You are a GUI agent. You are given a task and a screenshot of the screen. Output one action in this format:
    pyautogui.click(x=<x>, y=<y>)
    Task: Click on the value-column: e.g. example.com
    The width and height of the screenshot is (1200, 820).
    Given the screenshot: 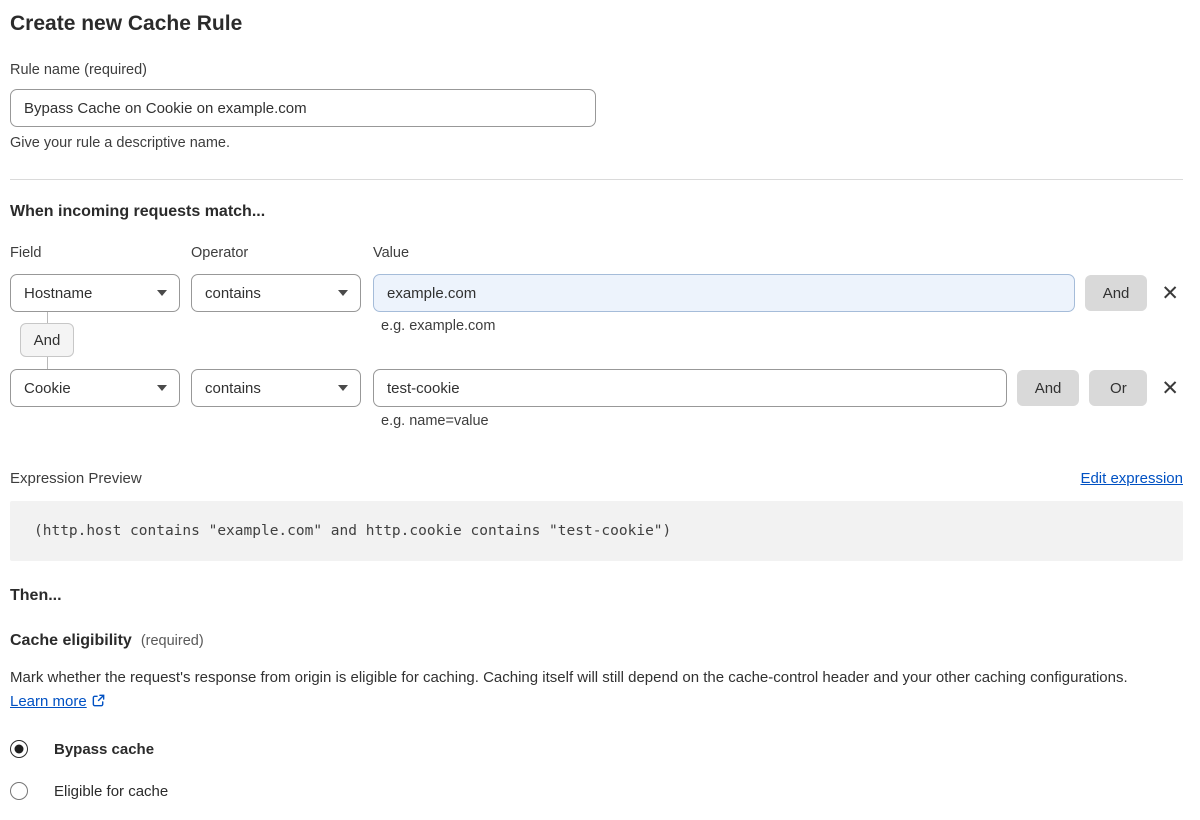 What is the action you would take?
    pyautogui.click(x=724, y=304)
    